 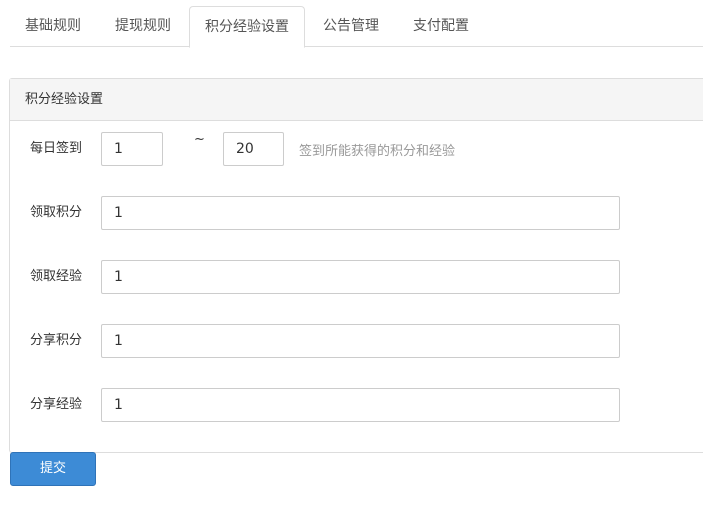 I want to click on tab-basic-rules: 基础规则, so click(x=53, y=26).